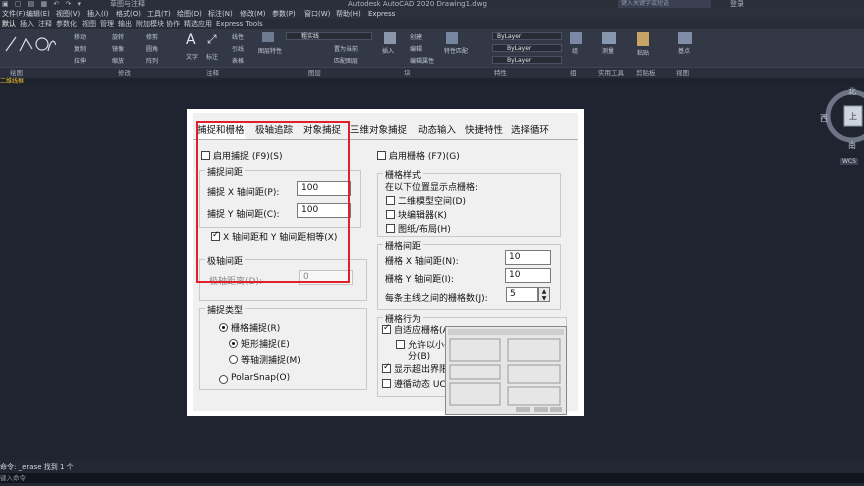  I want to click on adaptive-grid-checkbox, so click(386, 328).